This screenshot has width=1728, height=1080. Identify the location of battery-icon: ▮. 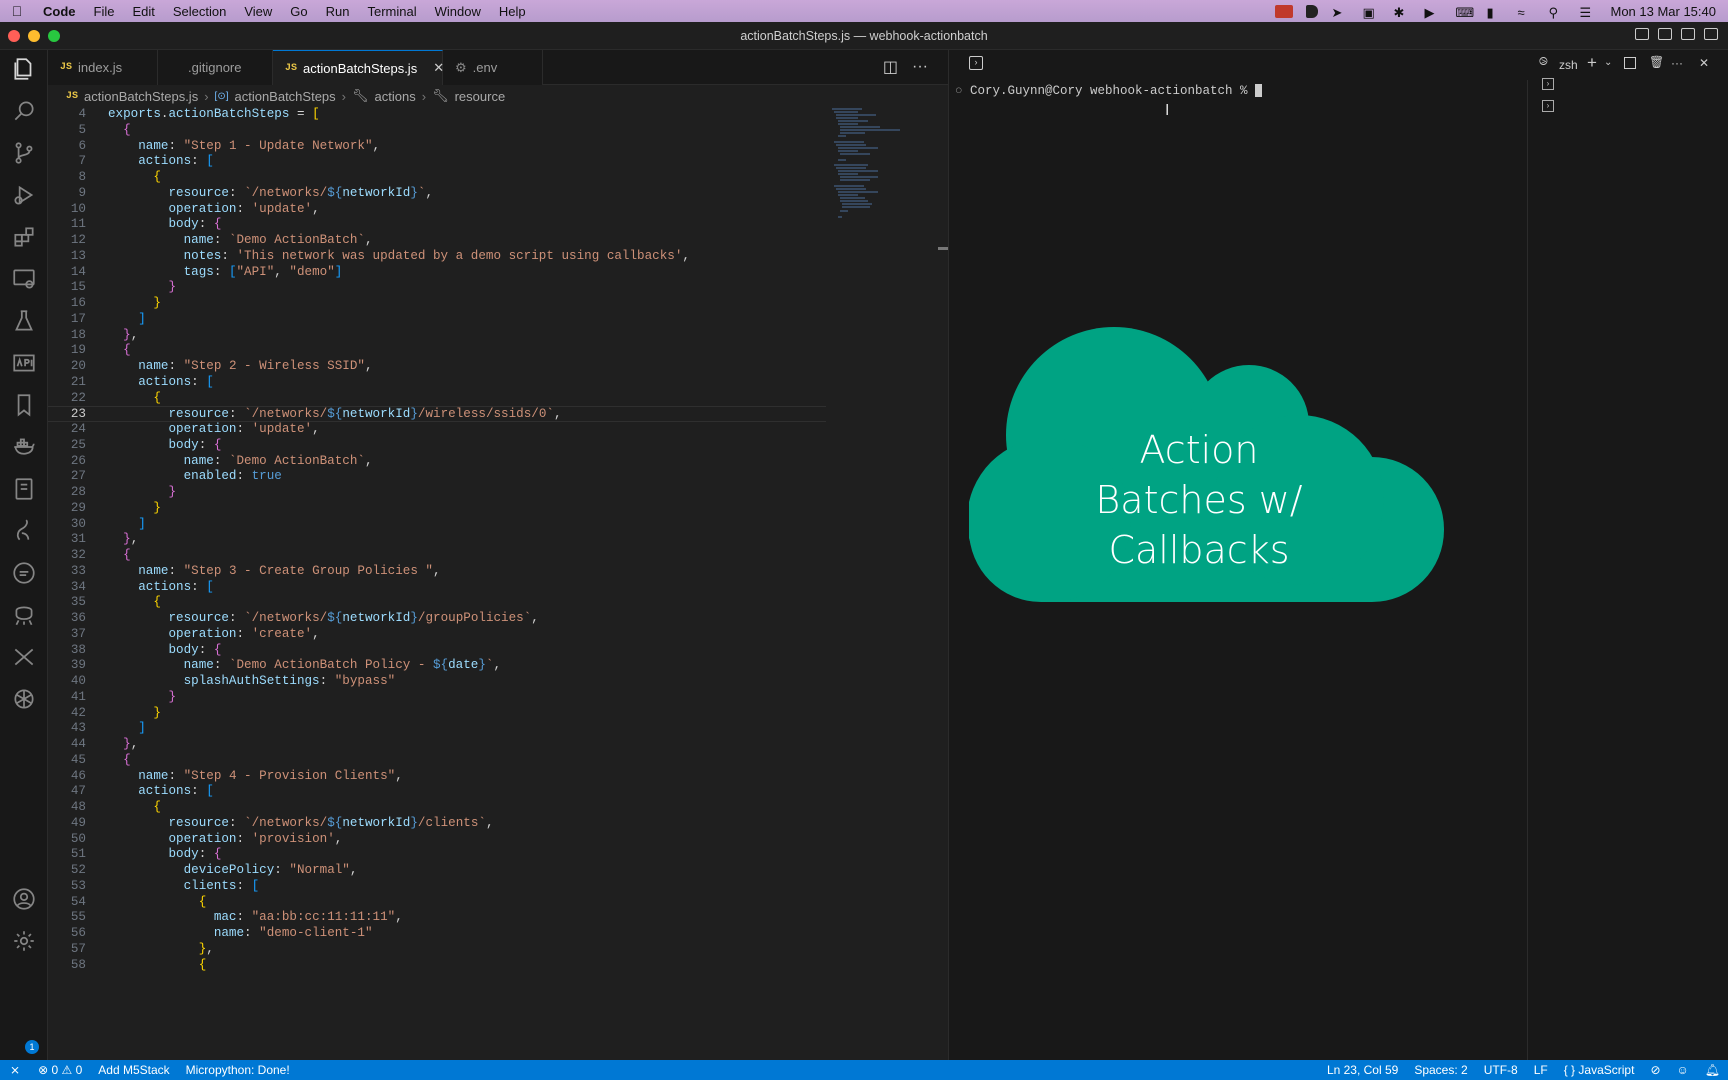
(1495, 12).